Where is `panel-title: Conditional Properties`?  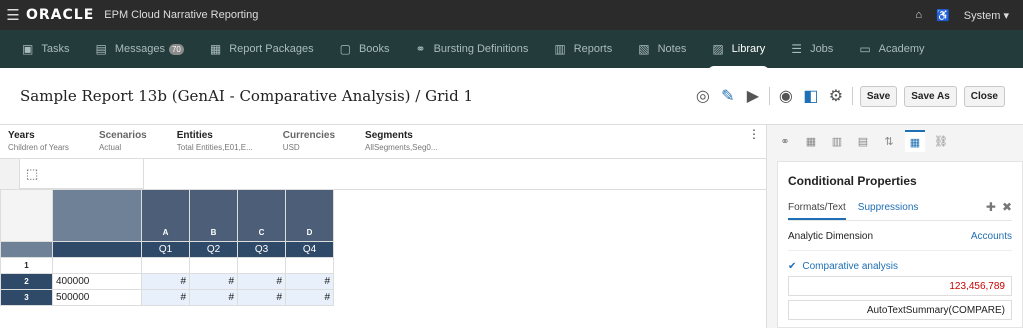 panel-title: Conditional Properties is located at coordinates (852, 181).